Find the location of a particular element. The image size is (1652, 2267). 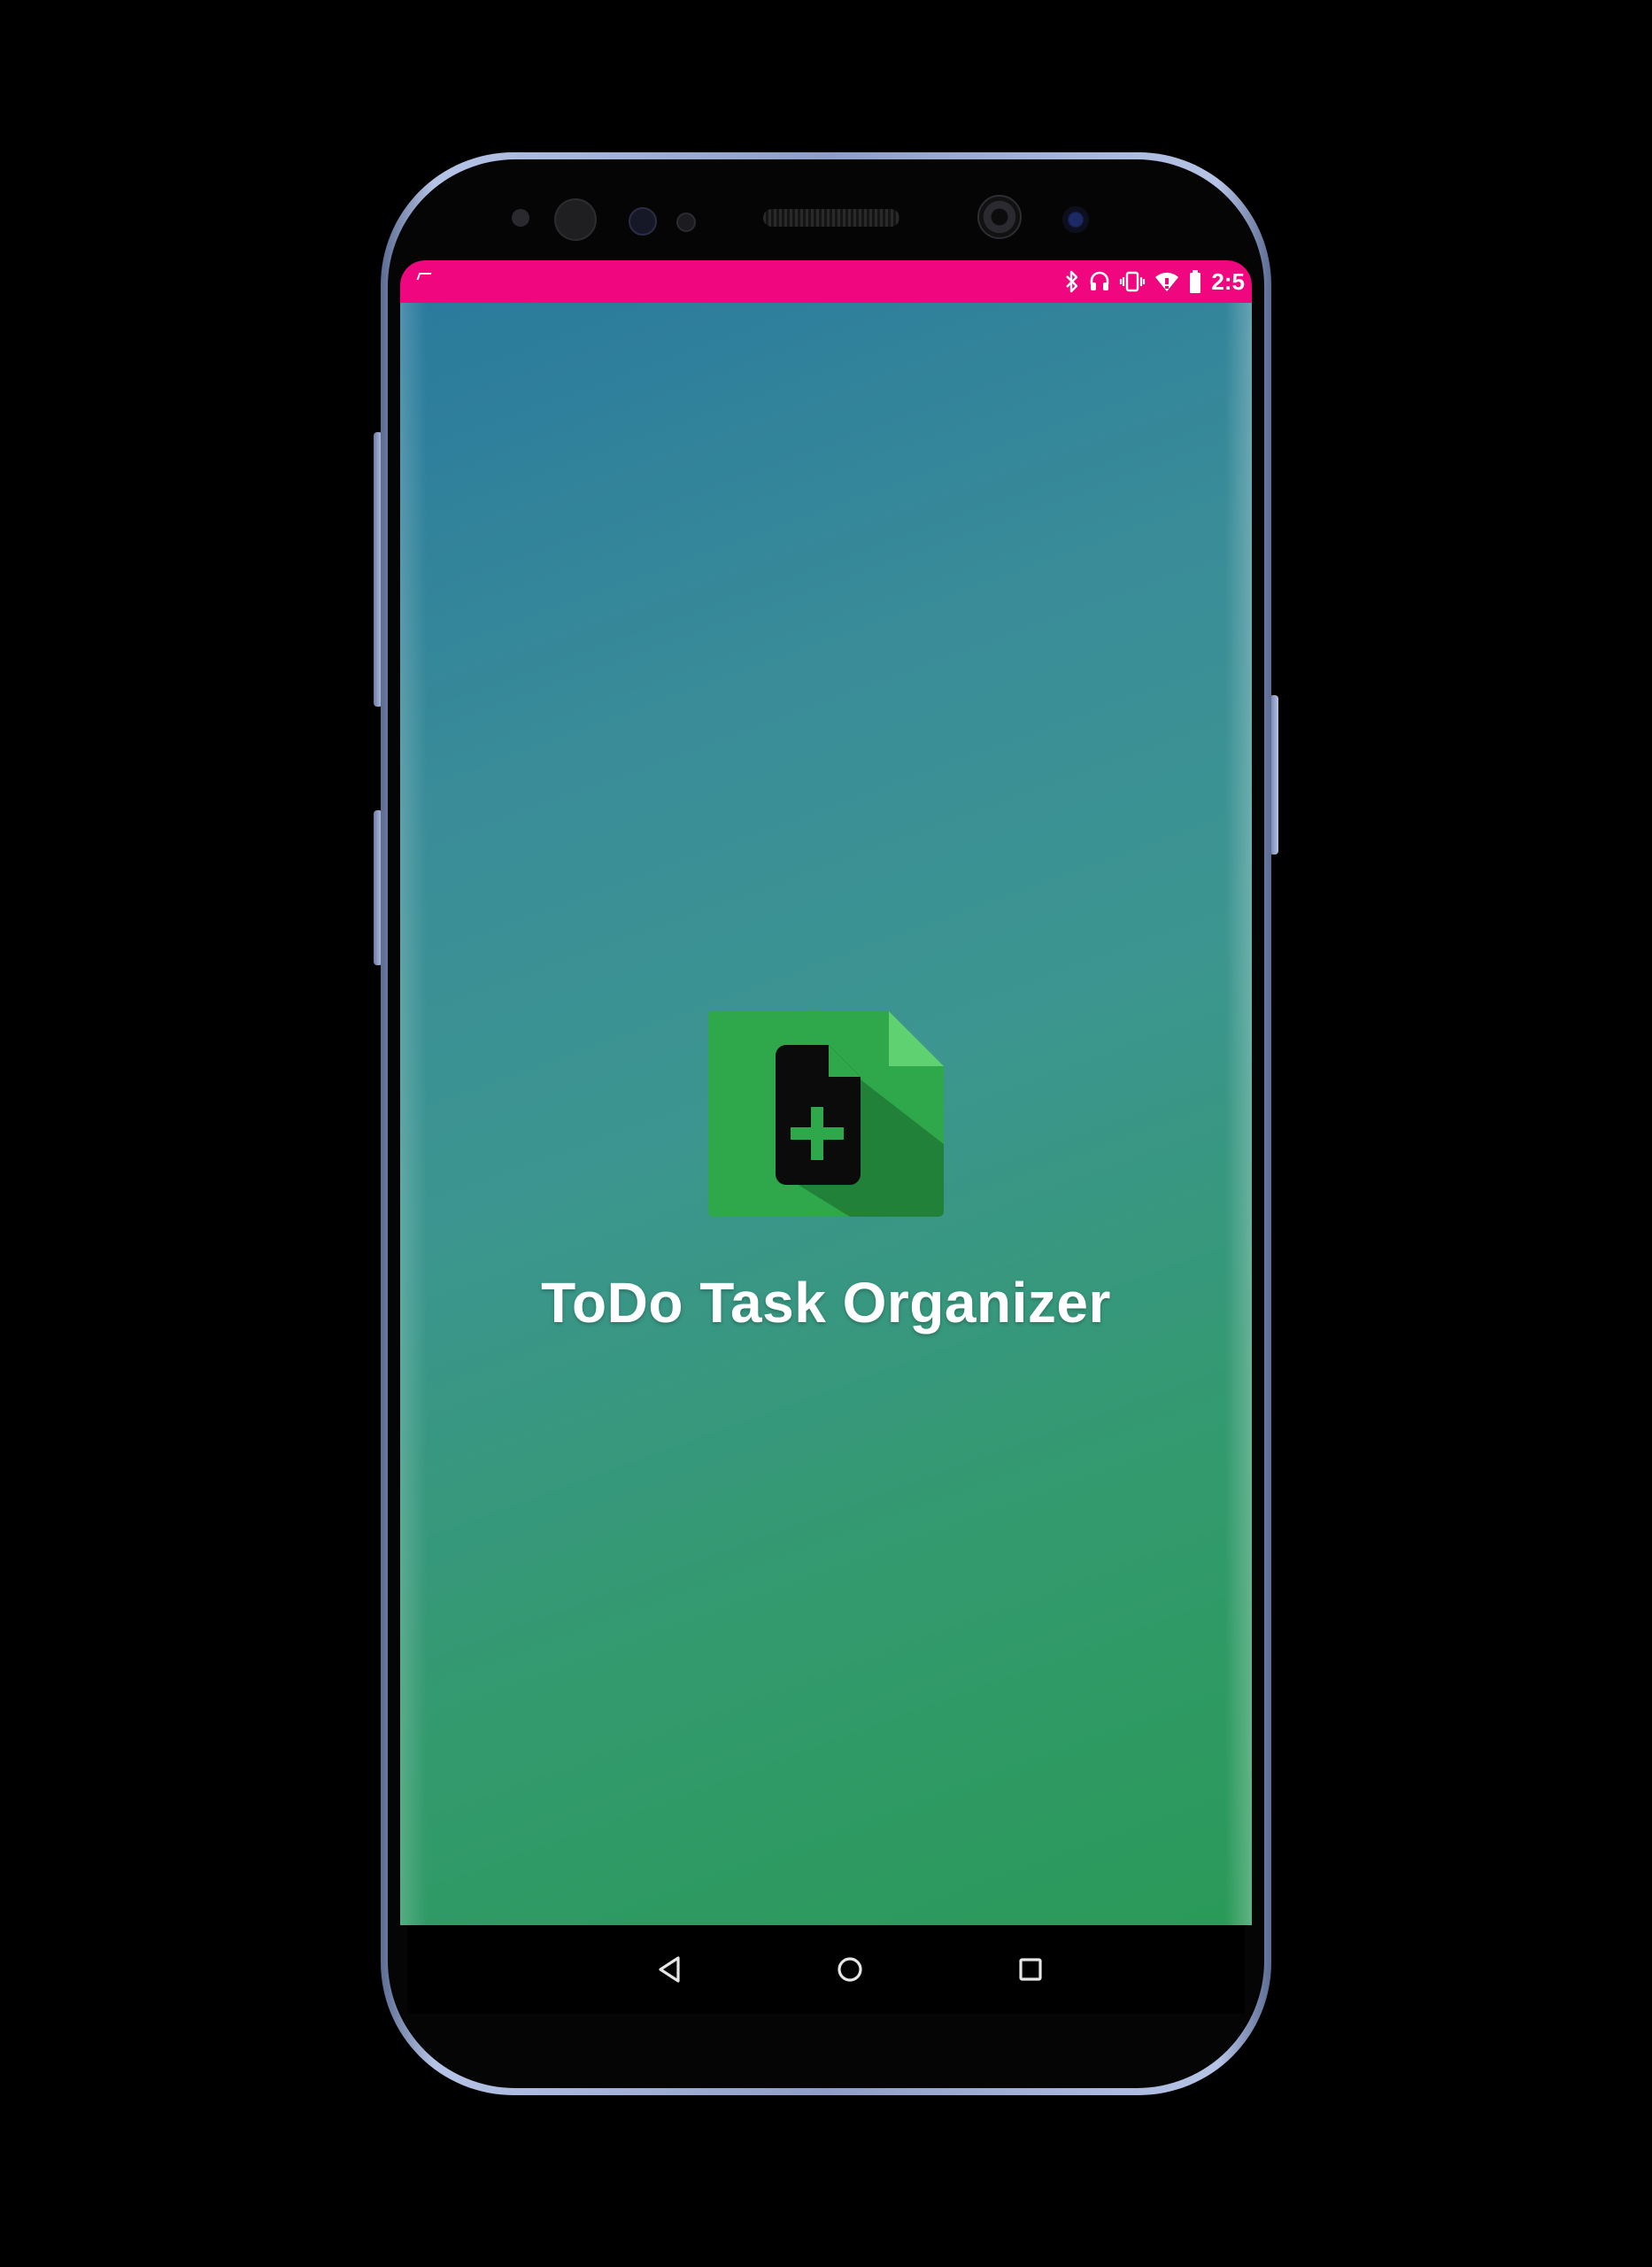

navigation-bar is located at coordinates (826, 1969).